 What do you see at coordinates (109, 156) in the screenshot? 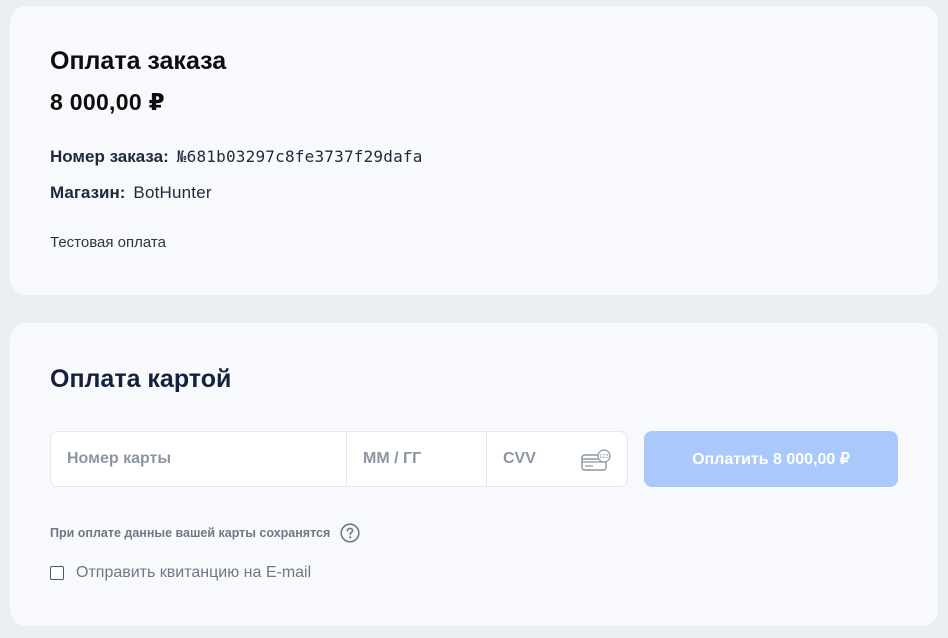
I see `order-number-label: Номер заказа:` at bounding box center [109, 156].